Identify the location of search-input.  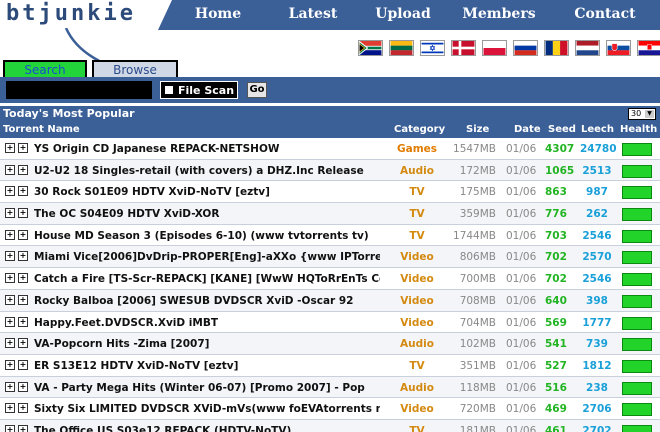
(79, 90).